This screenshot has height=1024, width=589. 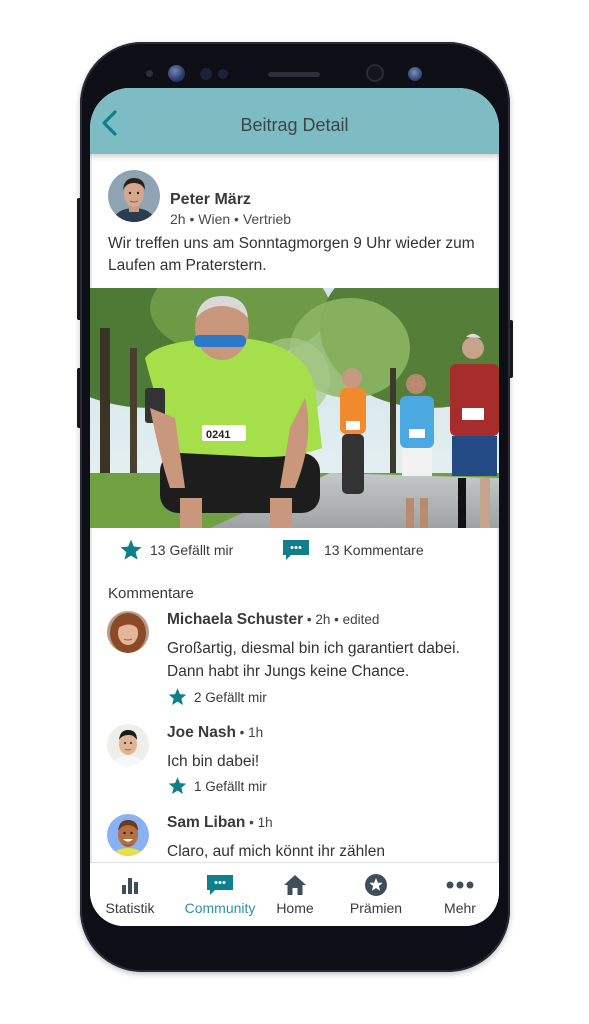 I want to click on nav-label: Prämien, so click(x=376, y=908).